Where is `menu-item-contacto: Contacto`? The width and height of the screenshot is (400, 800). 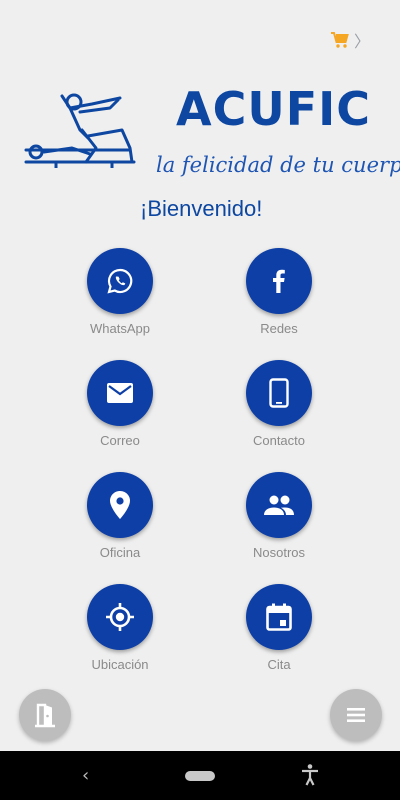 menu-item-contacto: Contacto is located at coordinates (279, 404).